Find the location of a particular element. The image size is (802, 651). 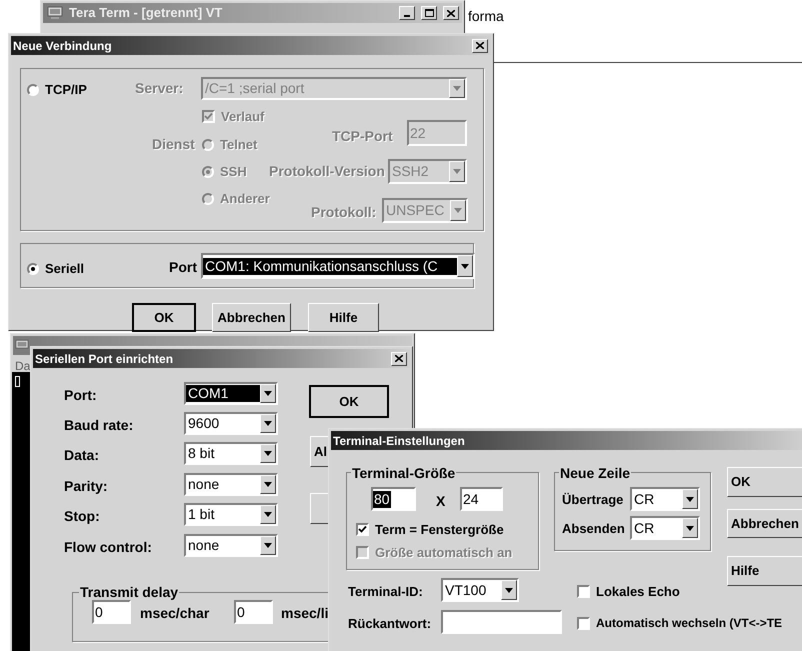

radio-label: Seriell is located at coordinates (64, 269).